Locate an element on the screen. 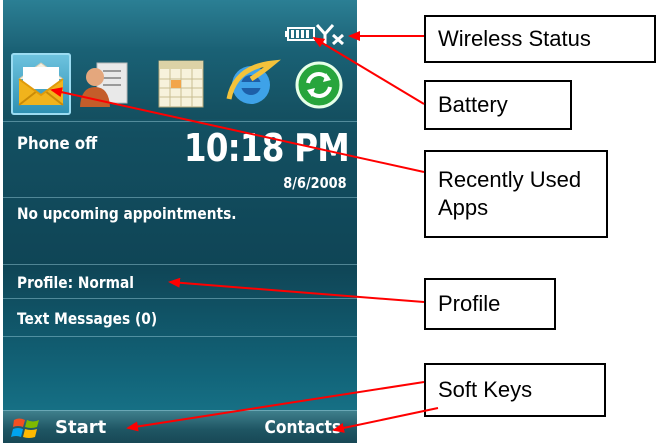 This screenshot has height=443, width=670. callout-battery: Battery is located at coordinates (498, 105).